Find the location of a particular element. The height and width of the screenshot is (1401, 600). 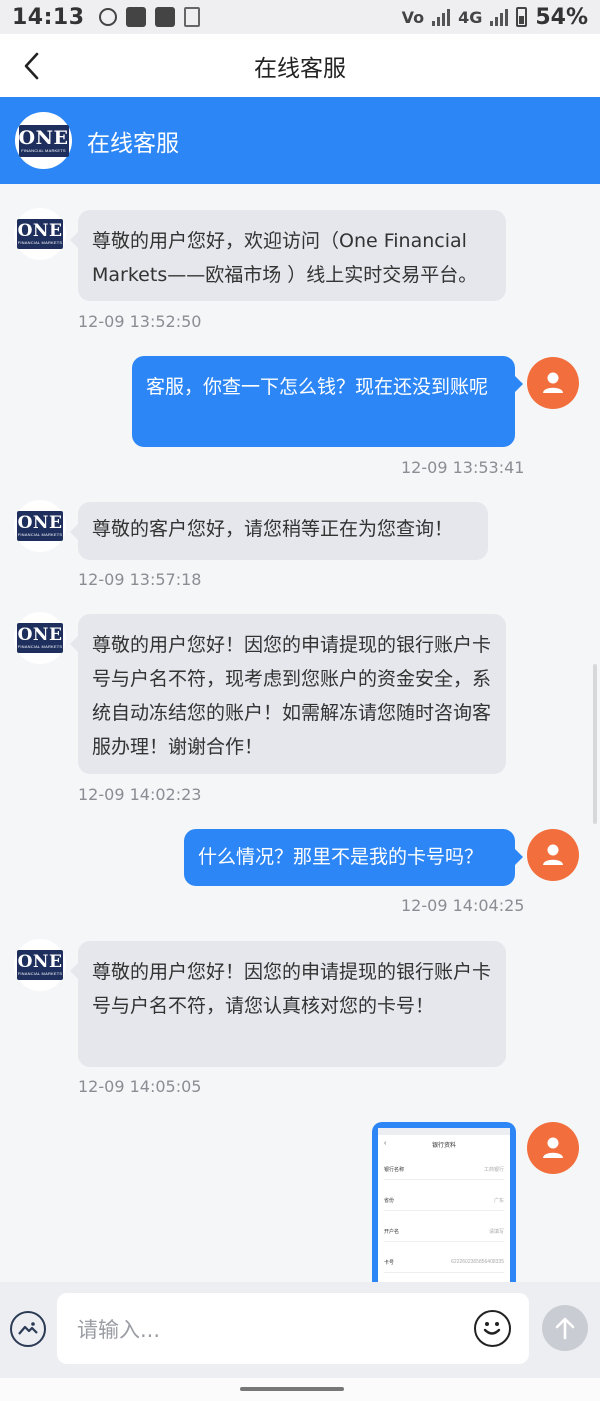

agent-message-bubble: 尊敬的用户您好！因您的申请提现的银行账户卡号与户名不符，请您认真核对您的卡号！ is located at coordinates (288, 1004).